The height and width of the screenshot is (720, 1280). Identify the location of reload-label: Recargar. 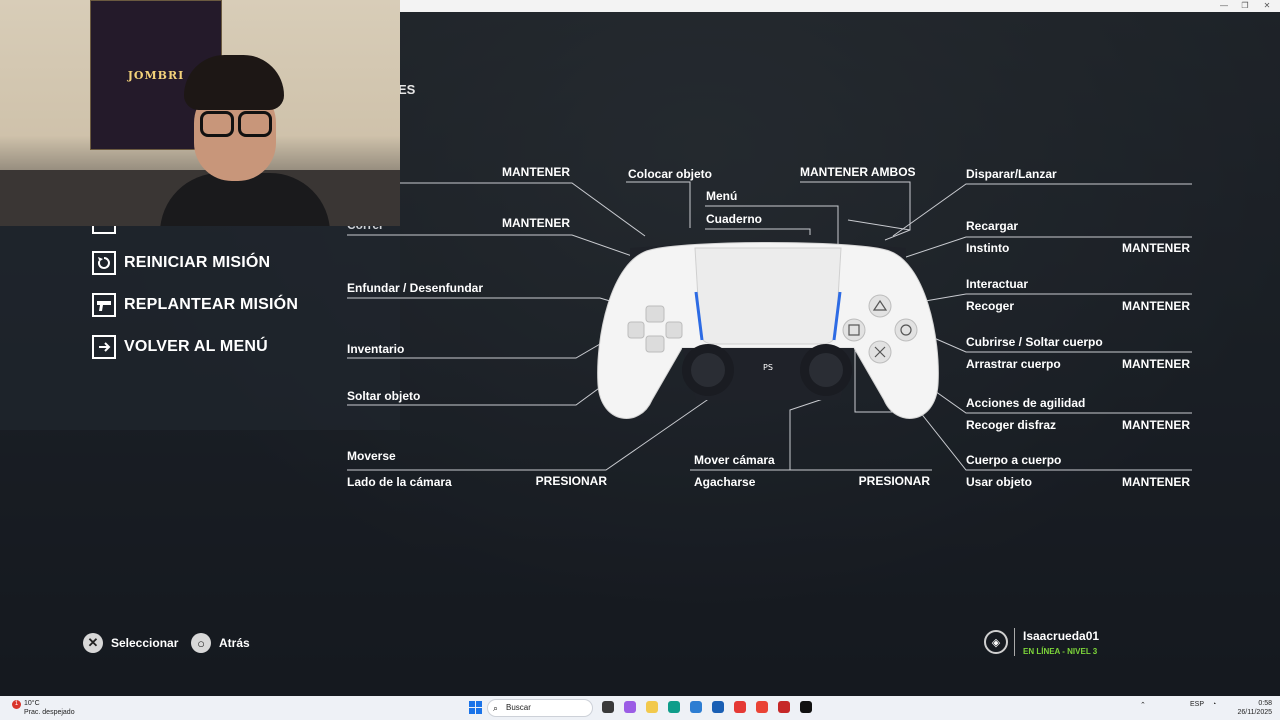
(992, 226).